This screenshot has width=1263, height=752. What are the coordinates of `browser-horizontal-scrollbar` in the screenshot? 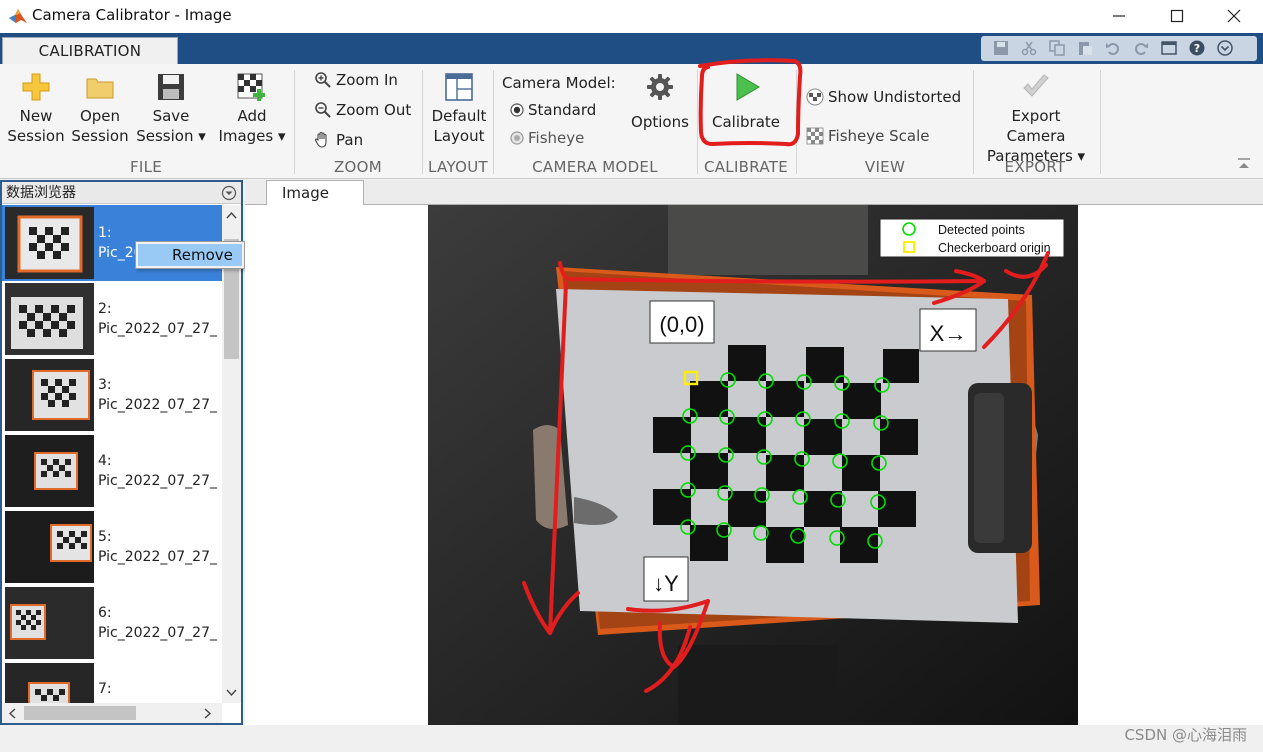 It's located at (112, 713).